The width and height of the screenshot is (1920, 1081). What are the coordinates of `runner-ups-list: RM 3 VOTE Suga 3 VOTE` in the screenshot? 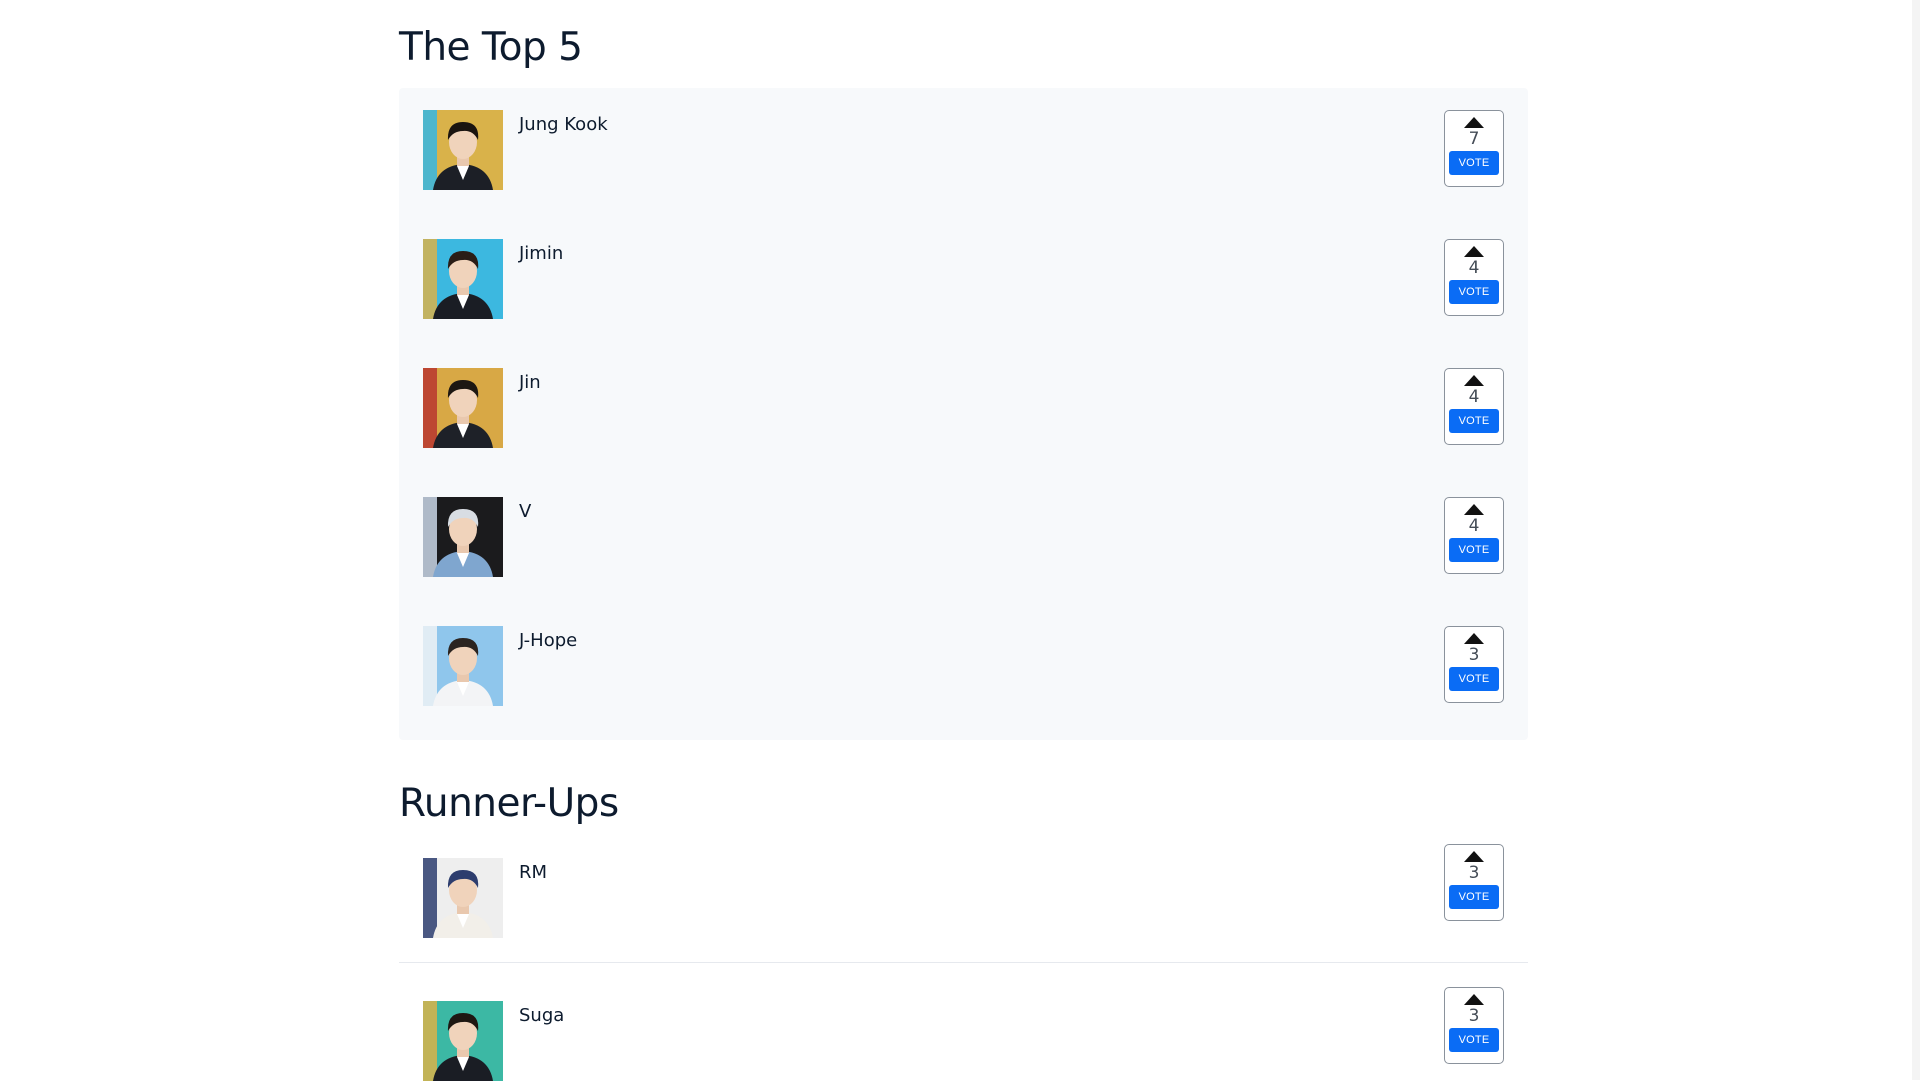 It's located at (963, 962).